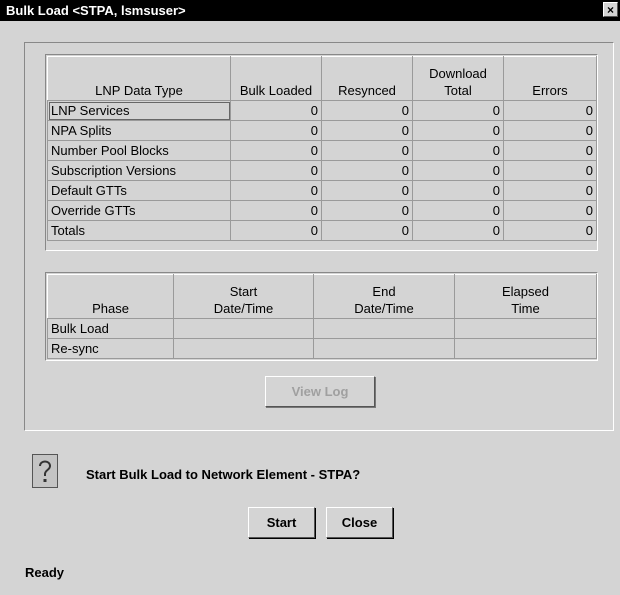  I want to click on col-header-start-date-time: Start Date/Time, so click(243, 296).